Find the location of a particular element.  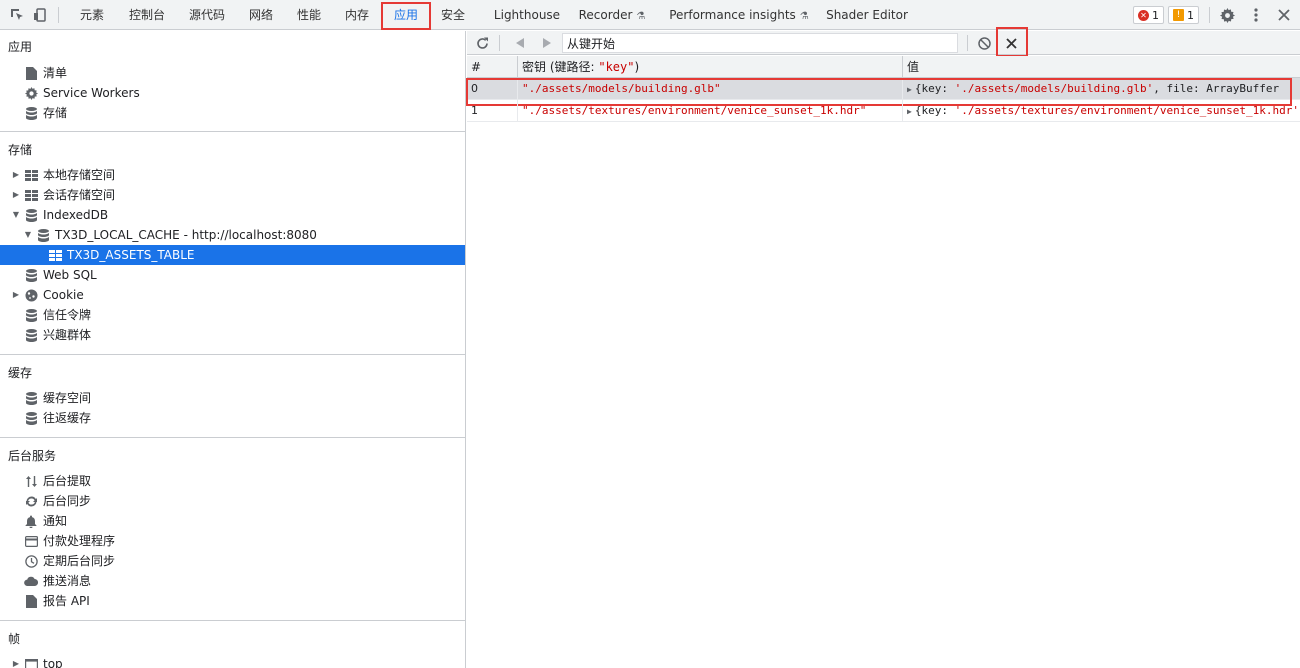

sidebar-item-label: Web SQL is located at coordinates (70, 275).